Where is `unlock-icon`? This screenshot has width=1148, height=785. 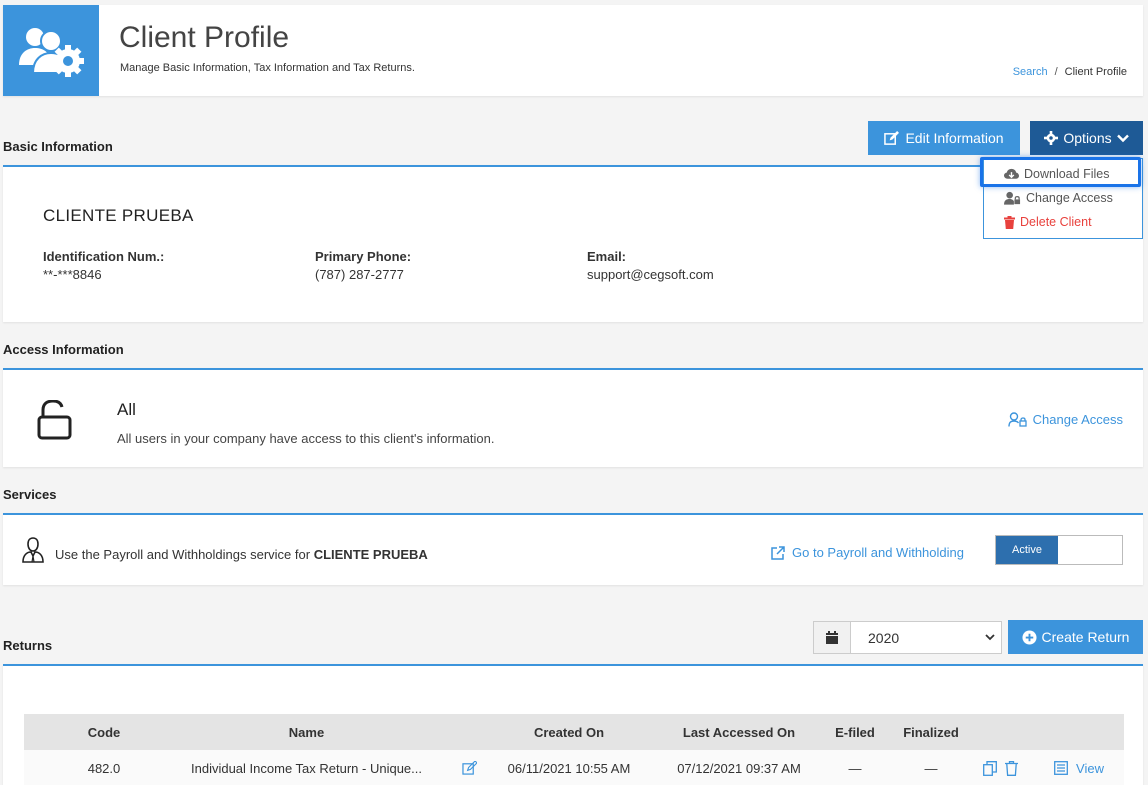
unlock-icon is located at coordinates (54, 420).